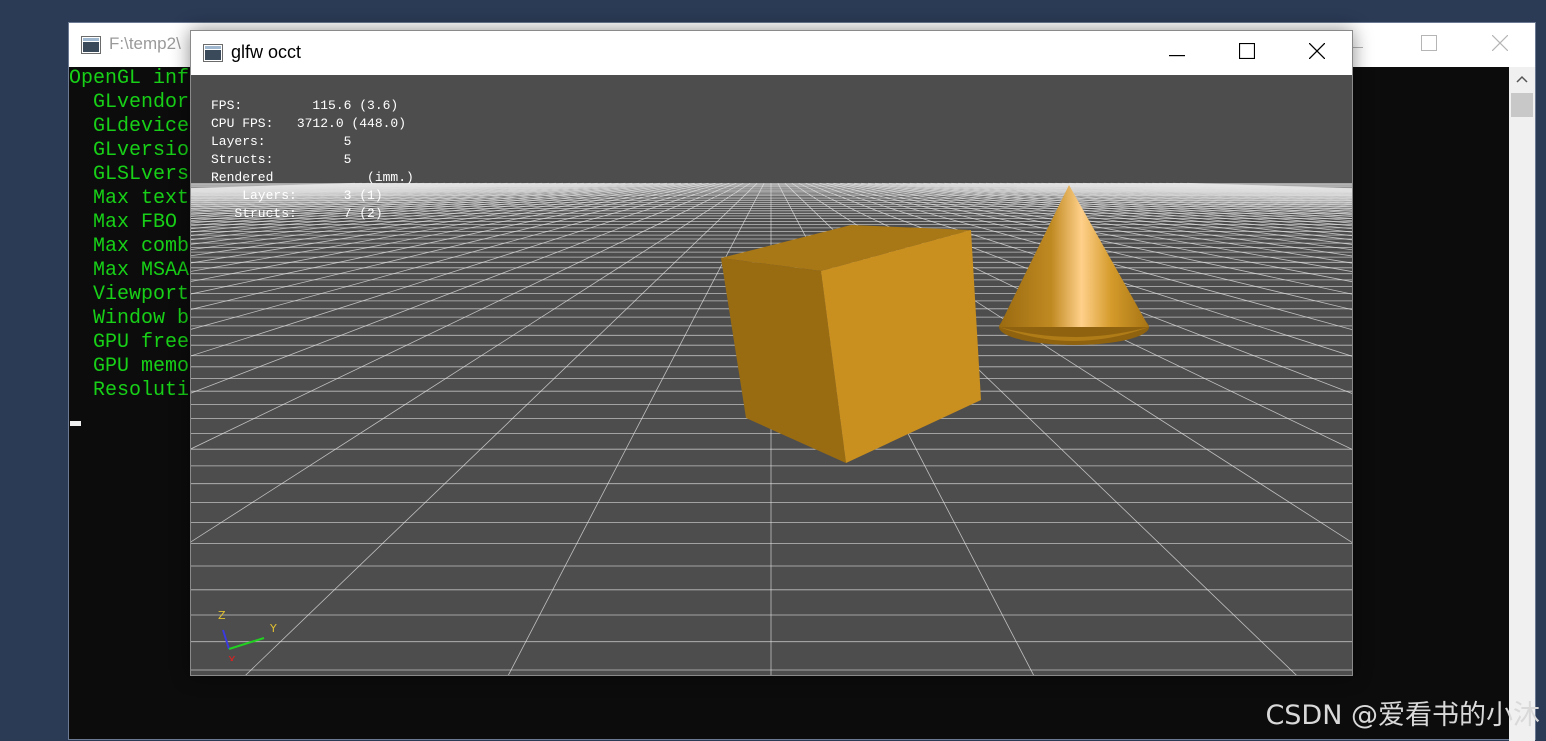 The image size is (1546, 741). What do you see at coordinates (1074, 265) in the screenshot?
I see `cone-shape` at bounding box center [1074, 265].